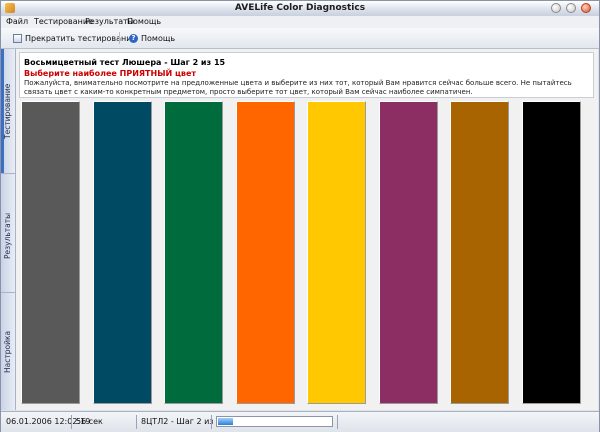 The height and width of the screenshot is (432, 600). Describe the element at coordinates (158, 38) in the screenshot. I see `help-label: Помощь` at that location.